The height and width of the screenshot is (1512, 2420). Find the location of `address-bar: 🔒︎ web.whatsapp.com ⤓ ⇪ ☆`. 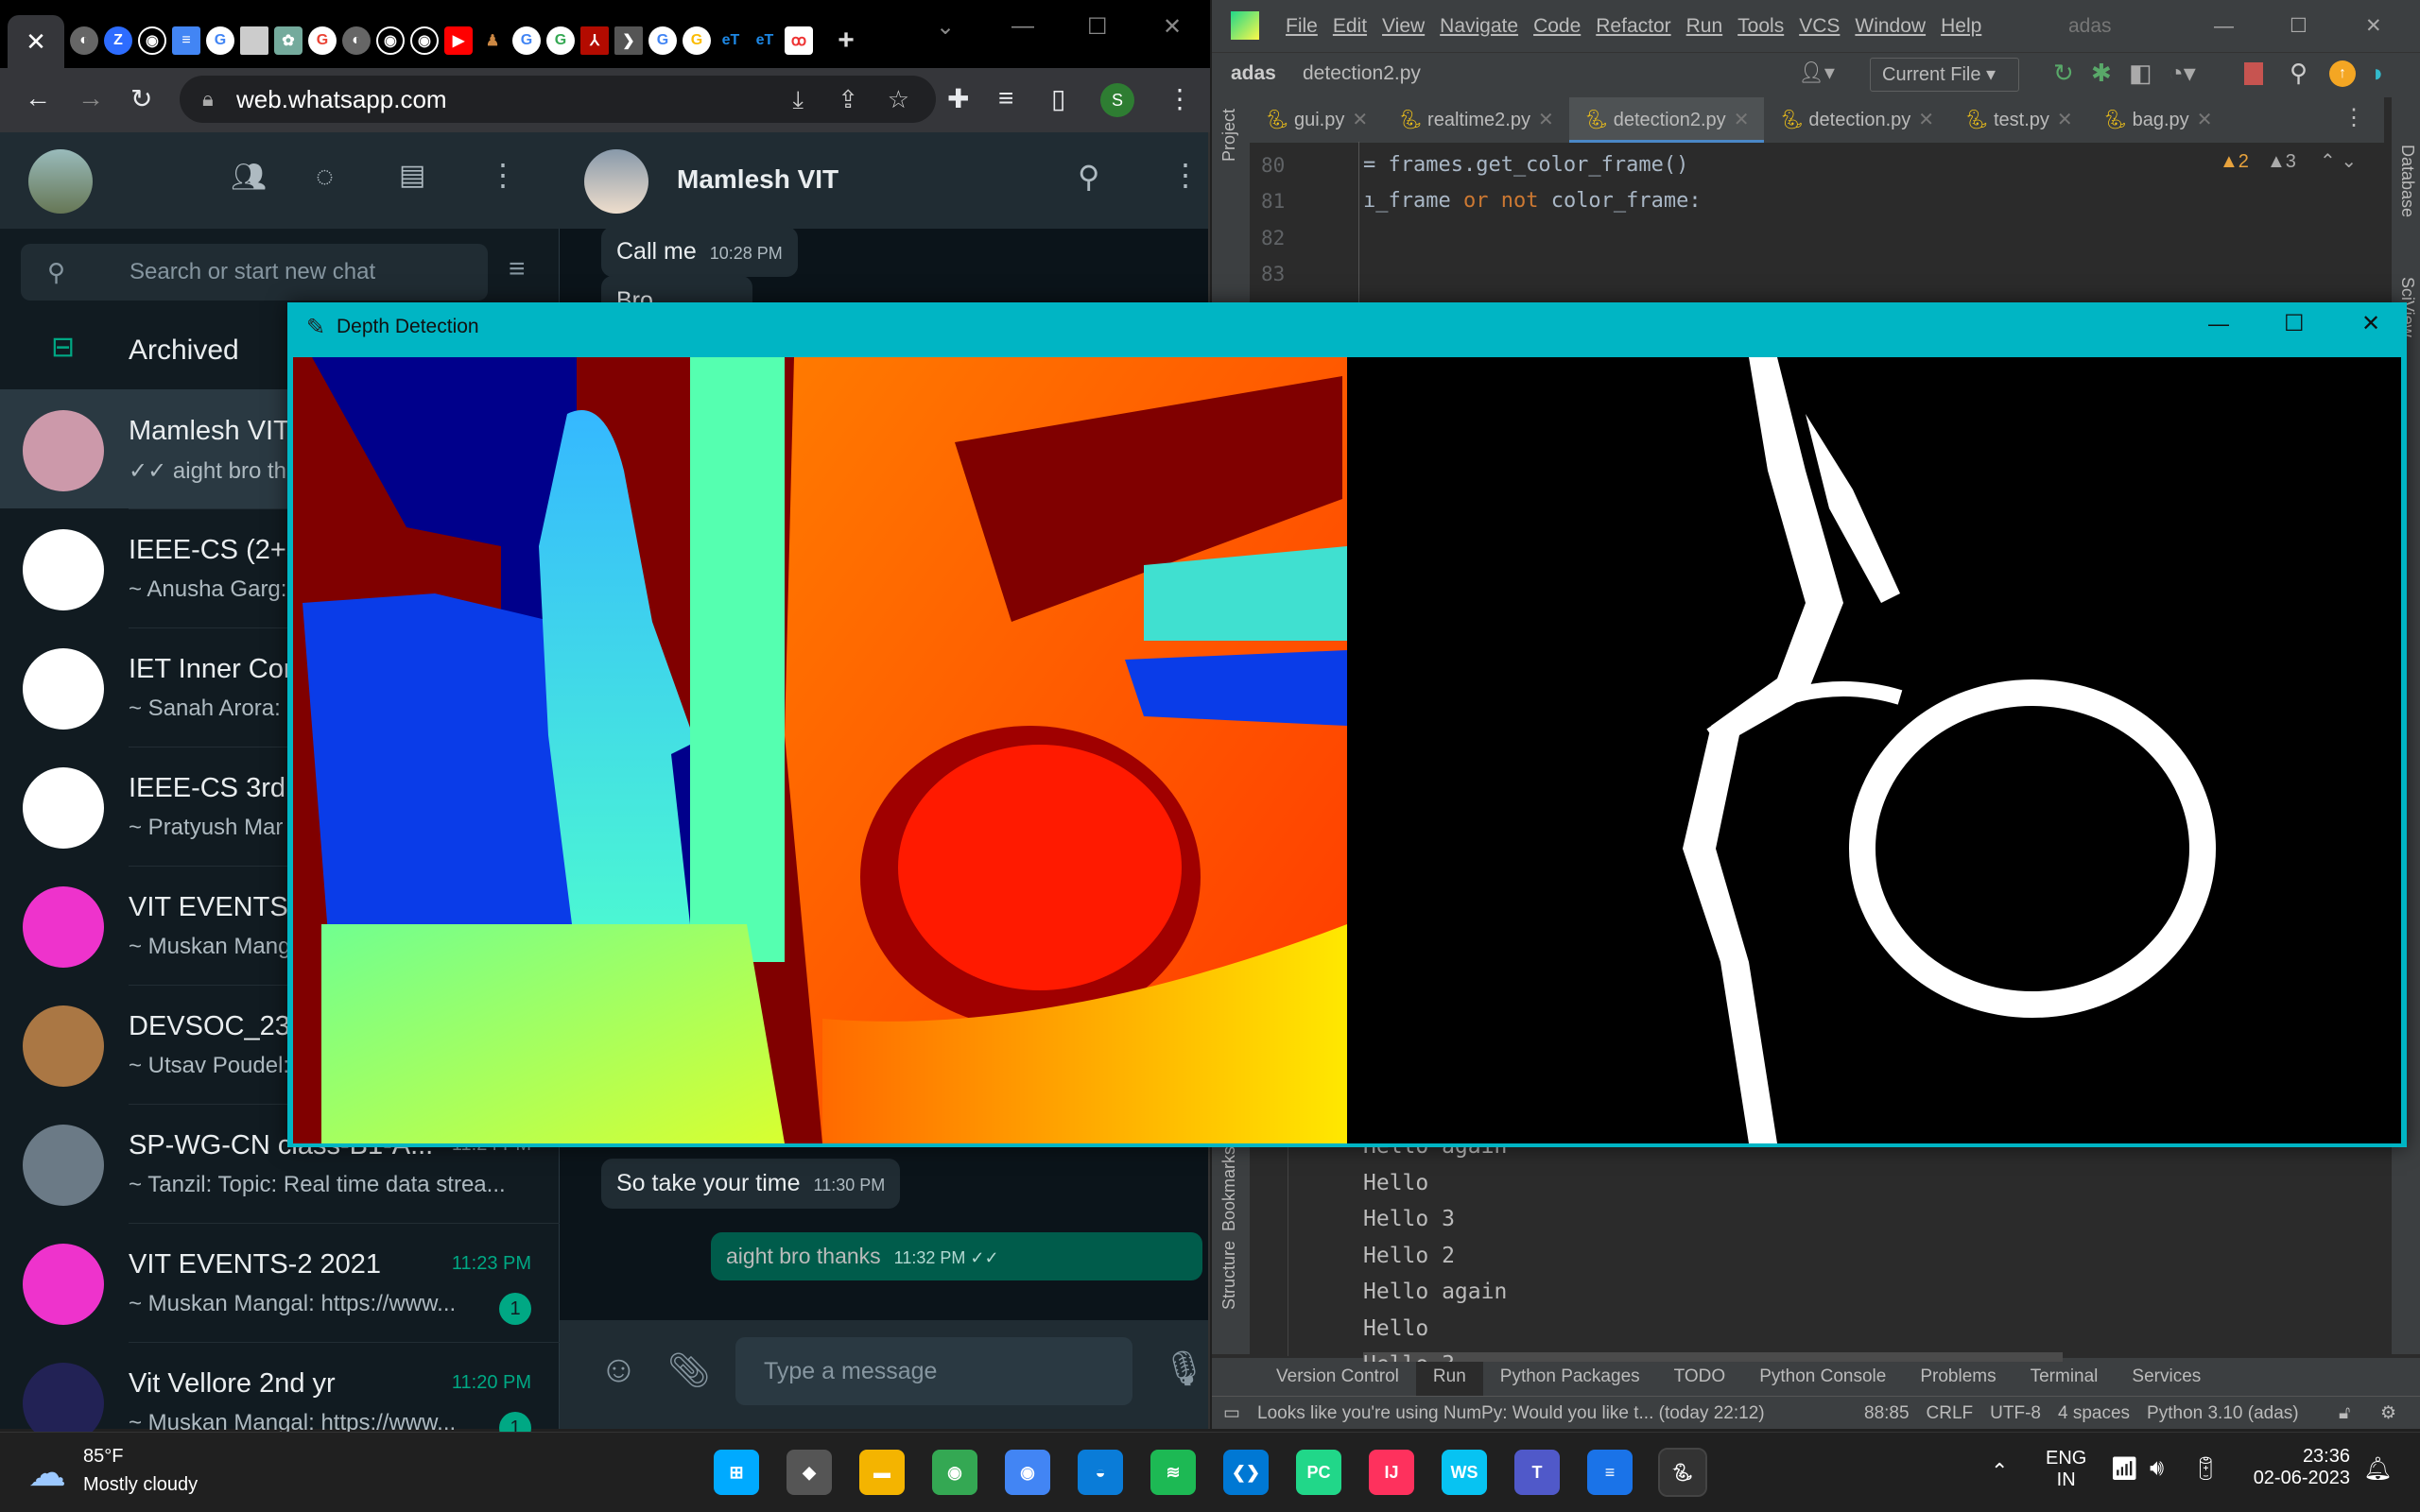

address-bar: 🔒︎ web.whatsapp.com ⤓ ⇪ ☆ is located at coordinates (558, 99).